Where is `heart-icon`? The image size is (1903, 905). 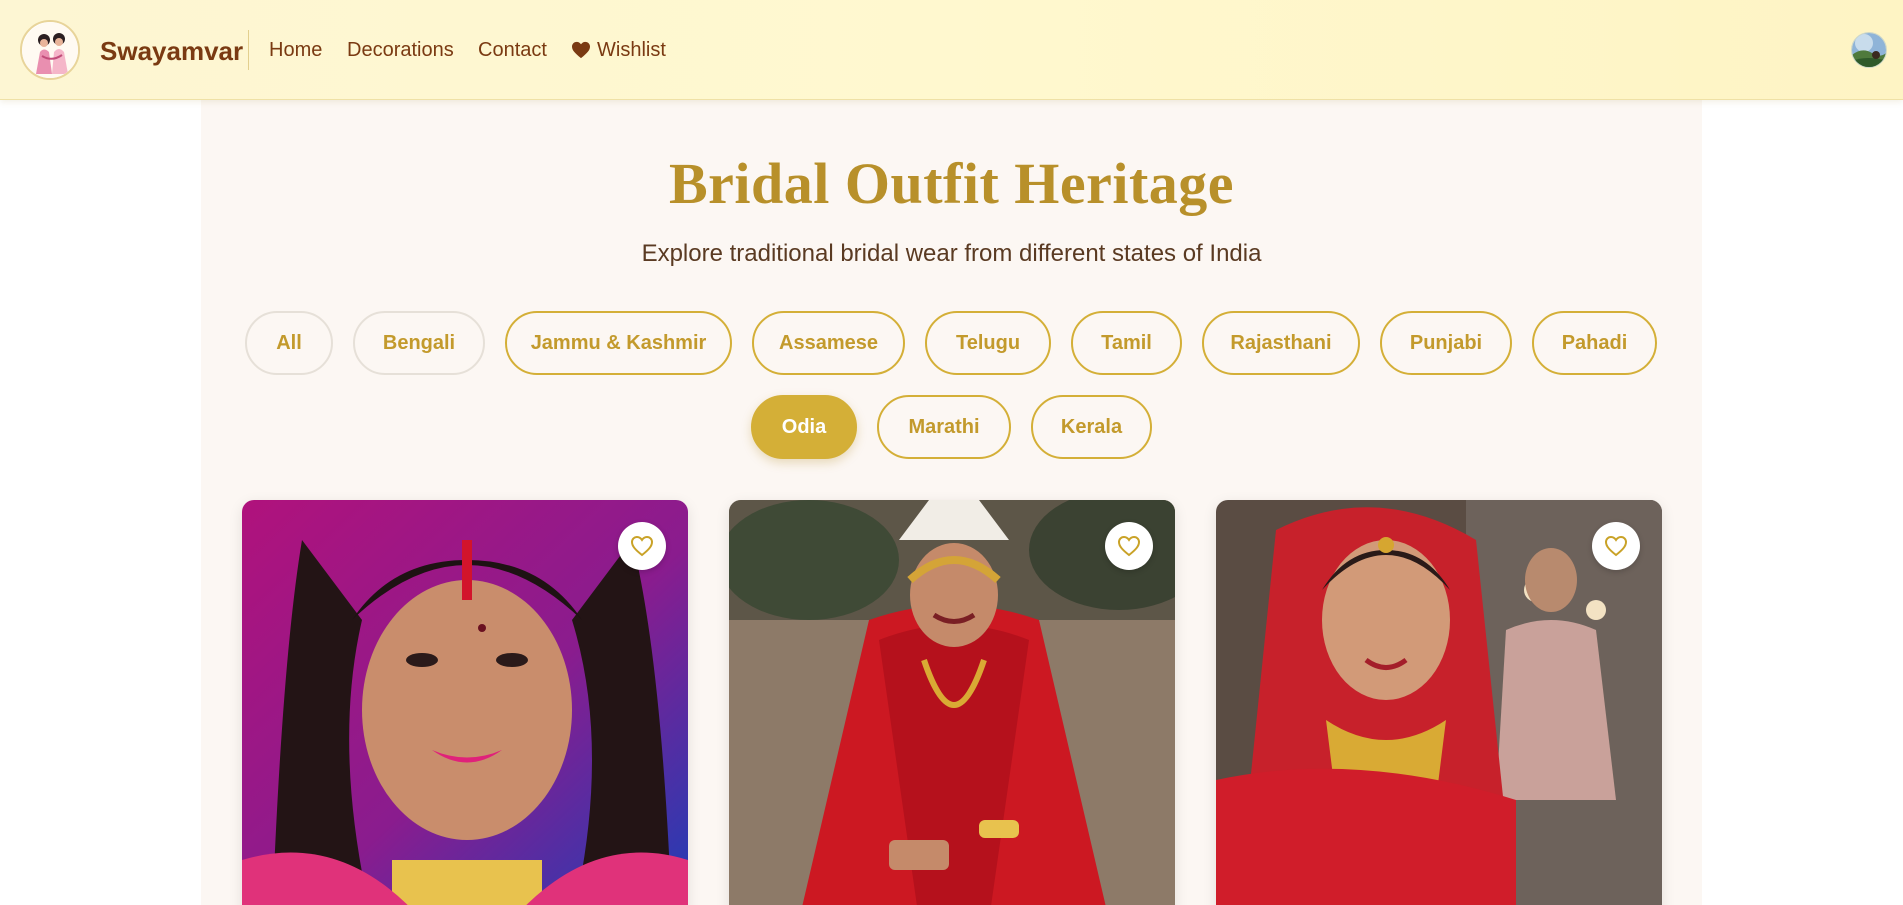
heart-icon is located at coordinates (581, 53).